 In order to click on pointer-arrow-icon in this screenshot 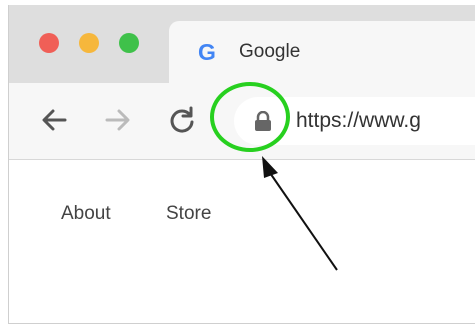, I will do `click(300, 213)`.